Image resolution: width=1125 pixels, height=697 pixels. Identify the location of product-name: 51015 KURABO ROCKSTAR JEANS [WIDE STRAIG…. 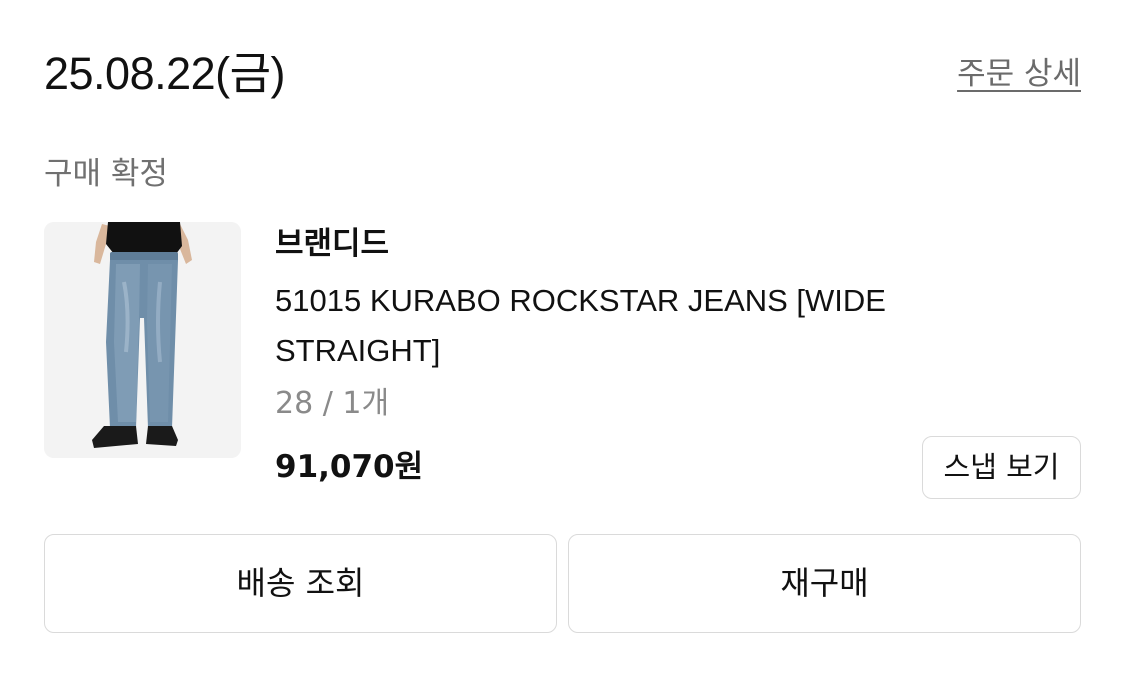
(615, 326).